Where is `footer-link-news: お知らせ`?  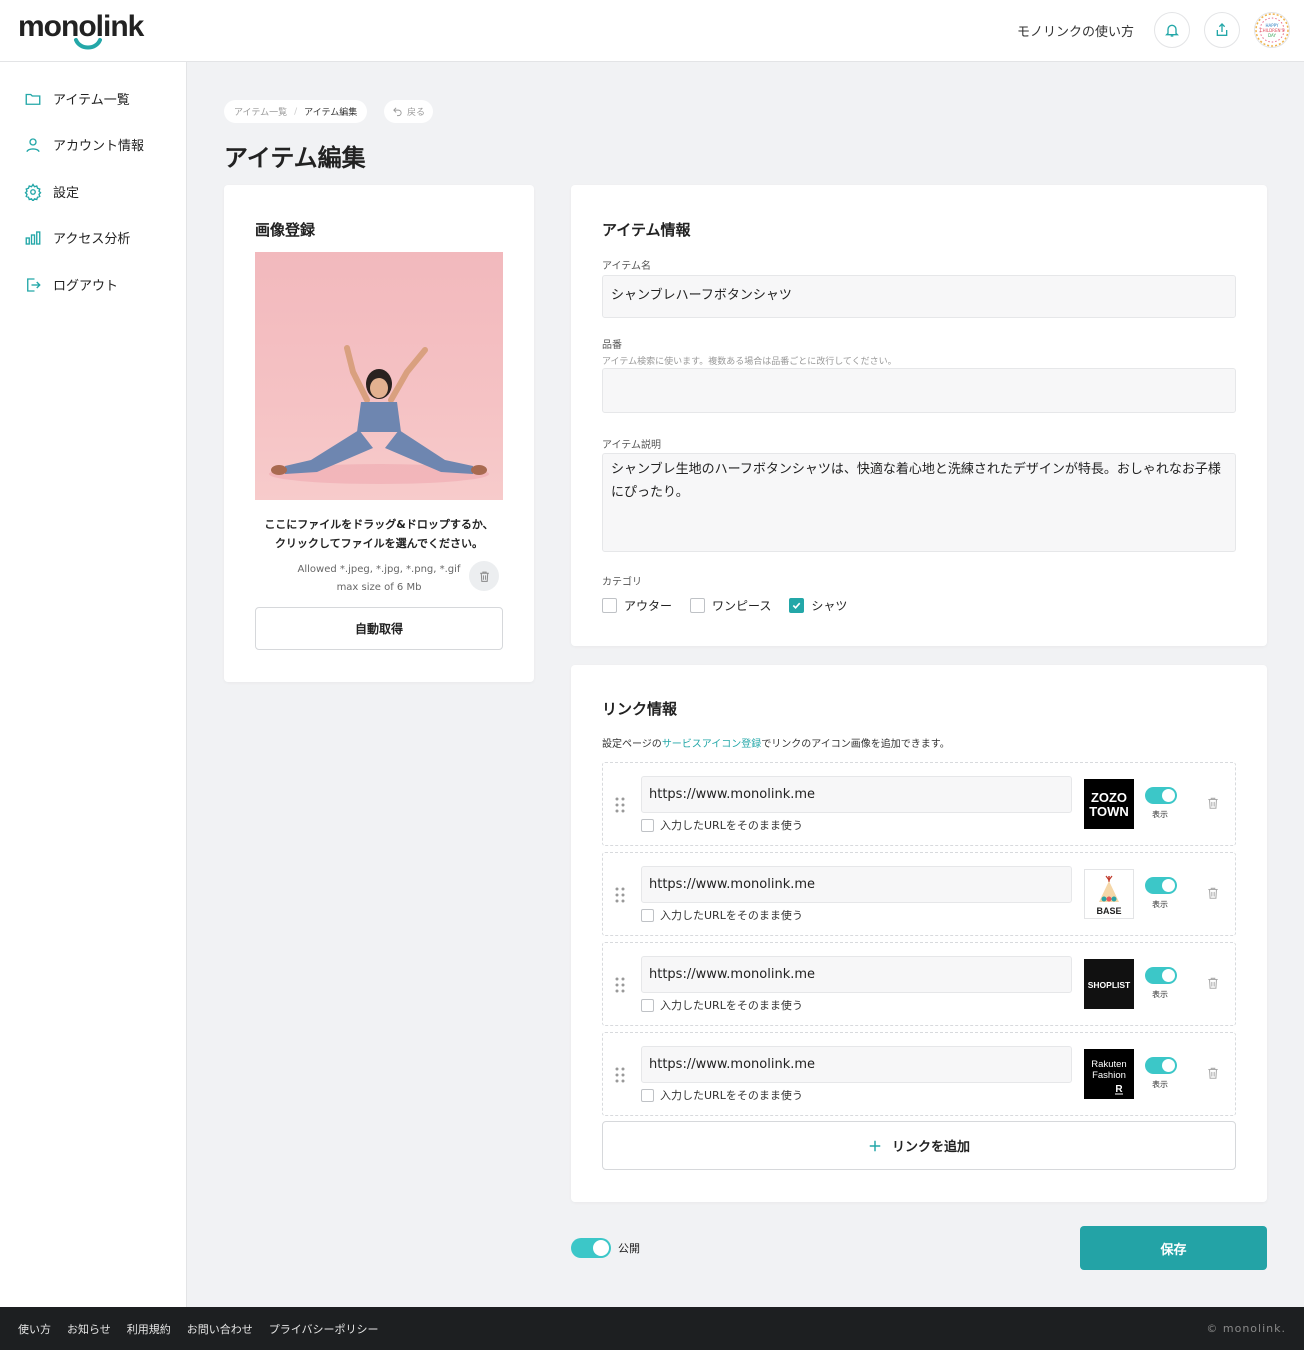 footer-link-news: お知らせ is located at coordinates (89, 1329).